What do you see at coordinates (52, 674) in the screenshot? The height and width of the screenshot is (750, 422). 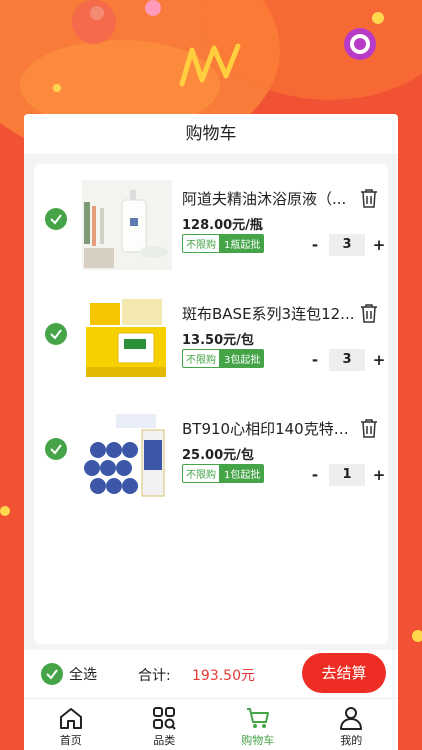 I see `select-all-check-icon` at bounding box center [52, 674].